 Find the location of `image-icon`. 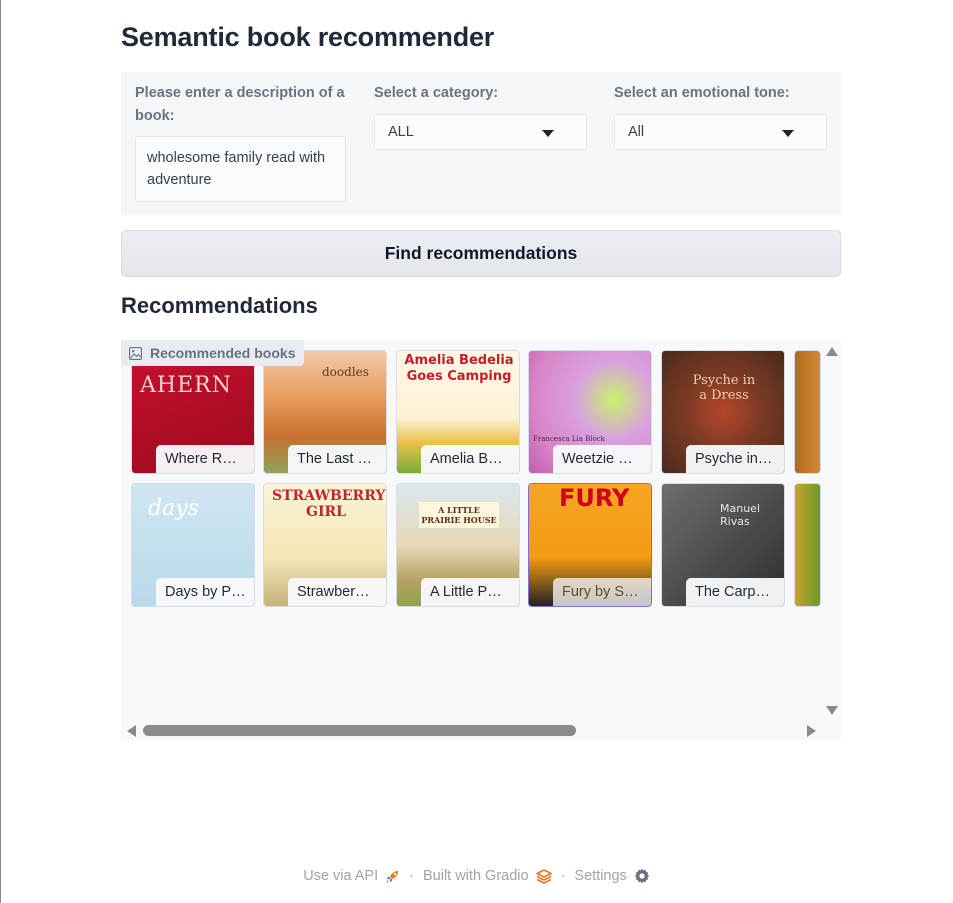

image-icon is located at coordinates (135, 353).